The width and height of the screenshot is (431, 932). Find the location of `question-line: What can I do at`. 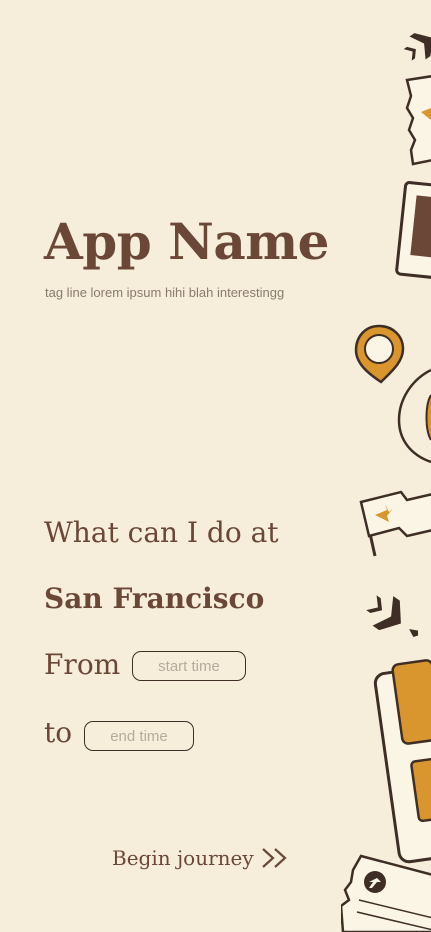

question-line: What can I do at is located at coordinates (161, 532).